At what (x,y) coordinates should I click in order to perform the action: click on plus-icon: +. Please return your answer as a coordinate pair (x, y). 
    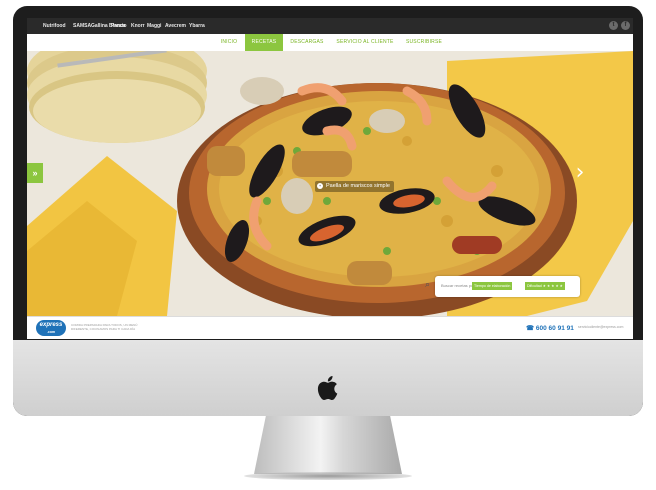
    Looking at the image, I should click on (320, 185).